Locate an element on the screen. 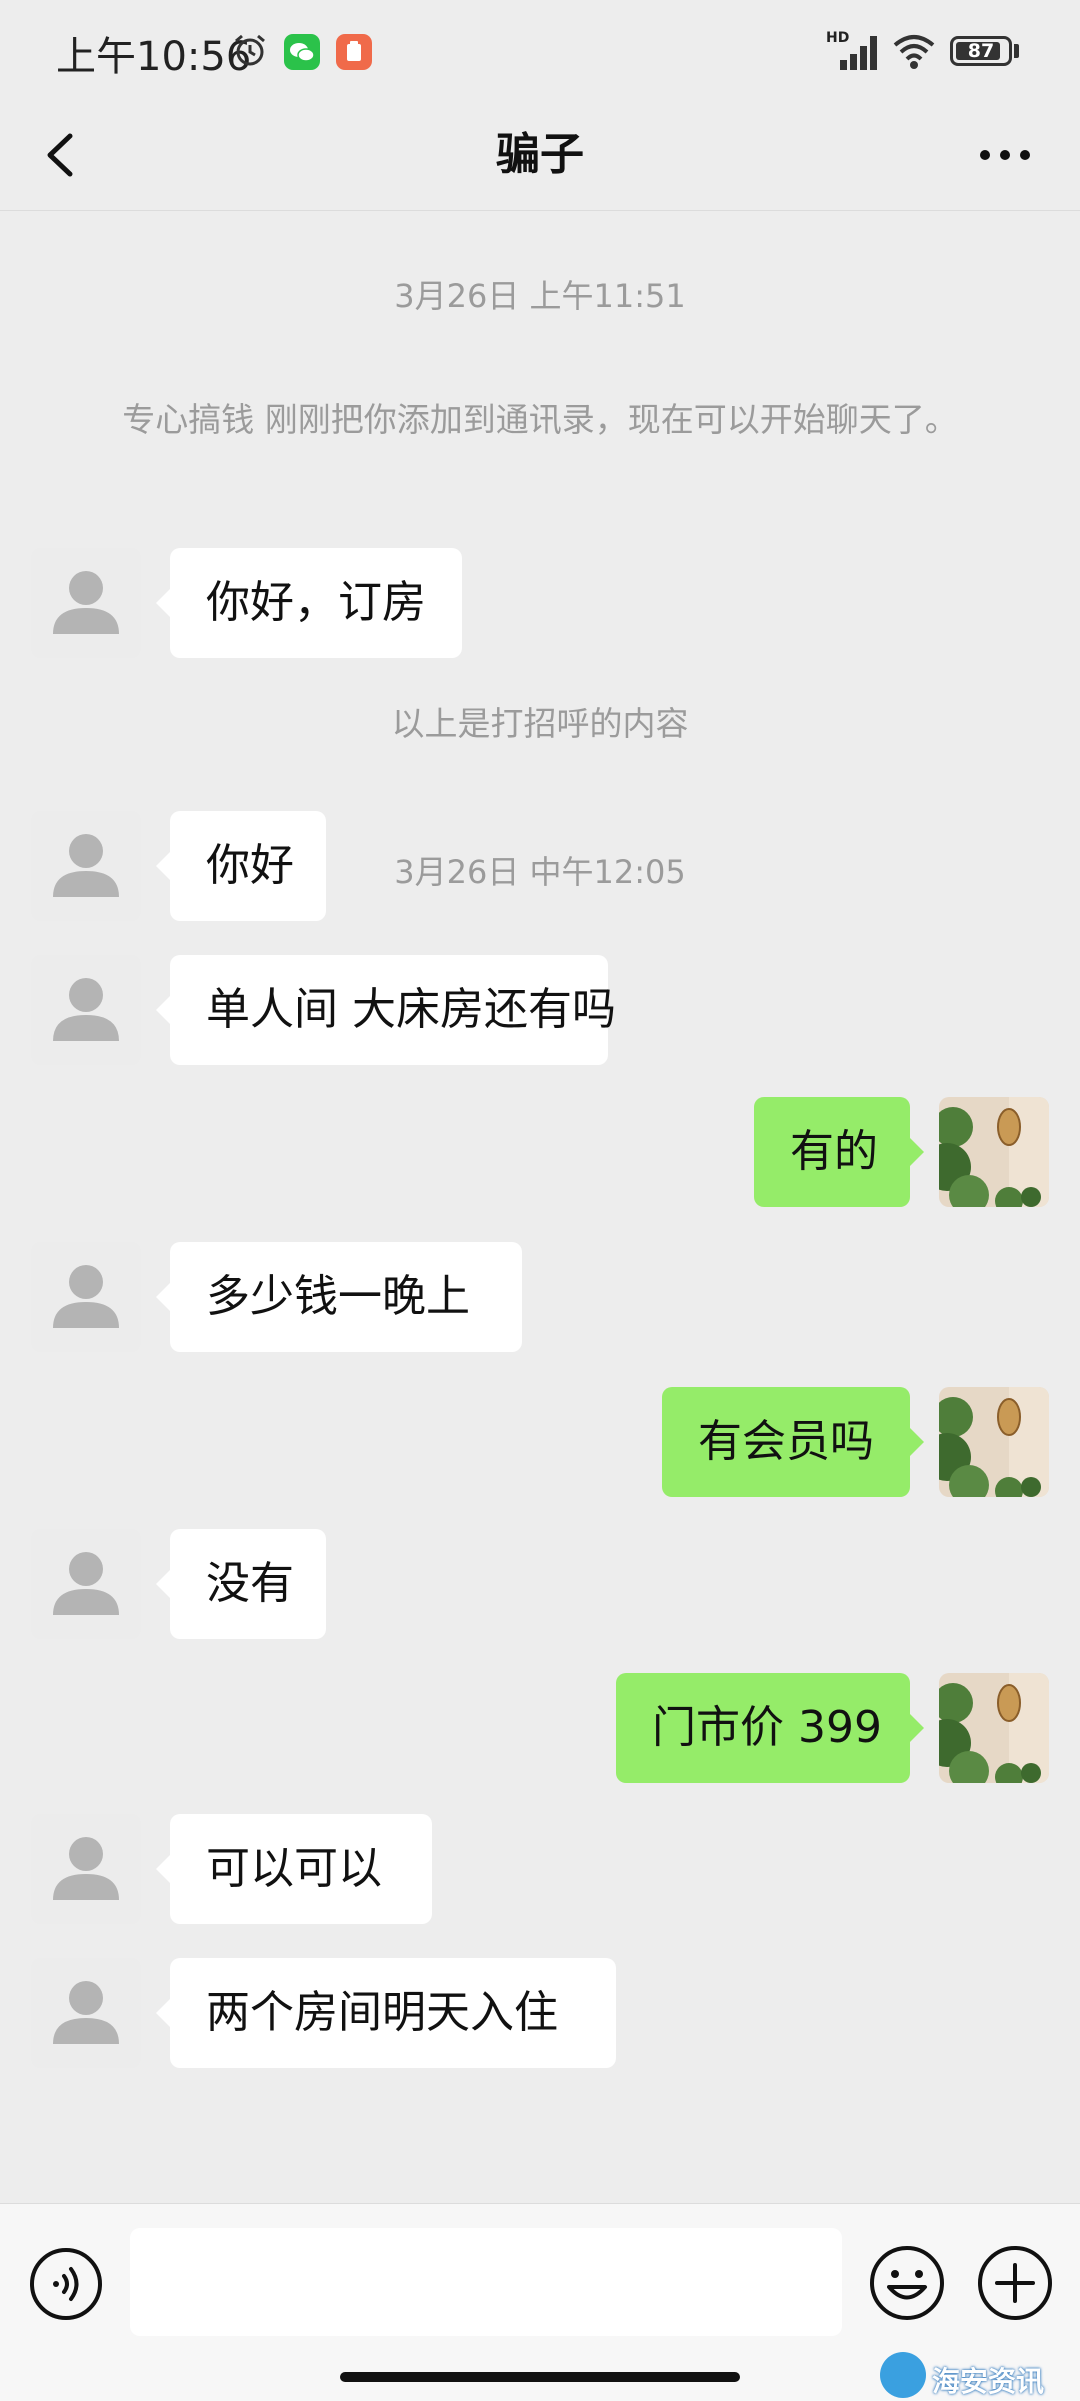 This screenshot has height=2401, width=1080. message-row: 有的 is located at coordinates (540, 1153).